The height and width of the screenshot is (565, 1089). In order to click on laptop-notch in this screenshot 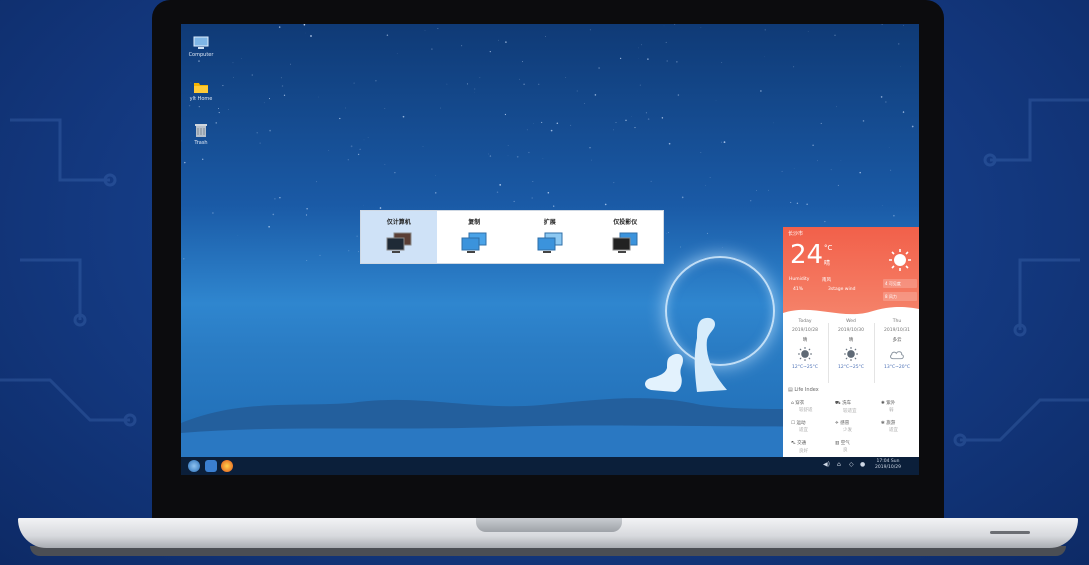, I will do `click(549, 525)`.